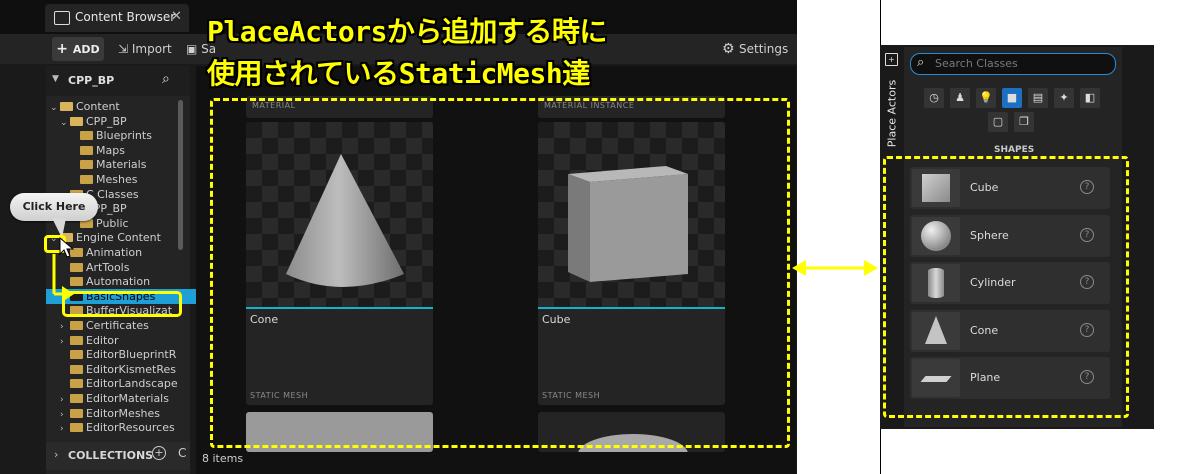 The width and height of the screenshot is (1200, 474). I want to click on tree-item: EditorLandscape, so click(119, 383).